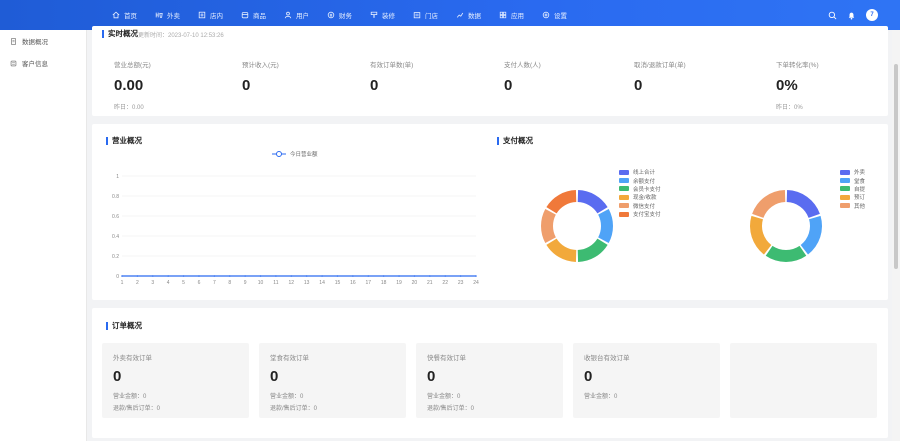 The image size is (900, 441). What do you see at coordinates (860, 181) in the screenshot?
I see `legend-label: 堂食` at bounding box center [860, 181].